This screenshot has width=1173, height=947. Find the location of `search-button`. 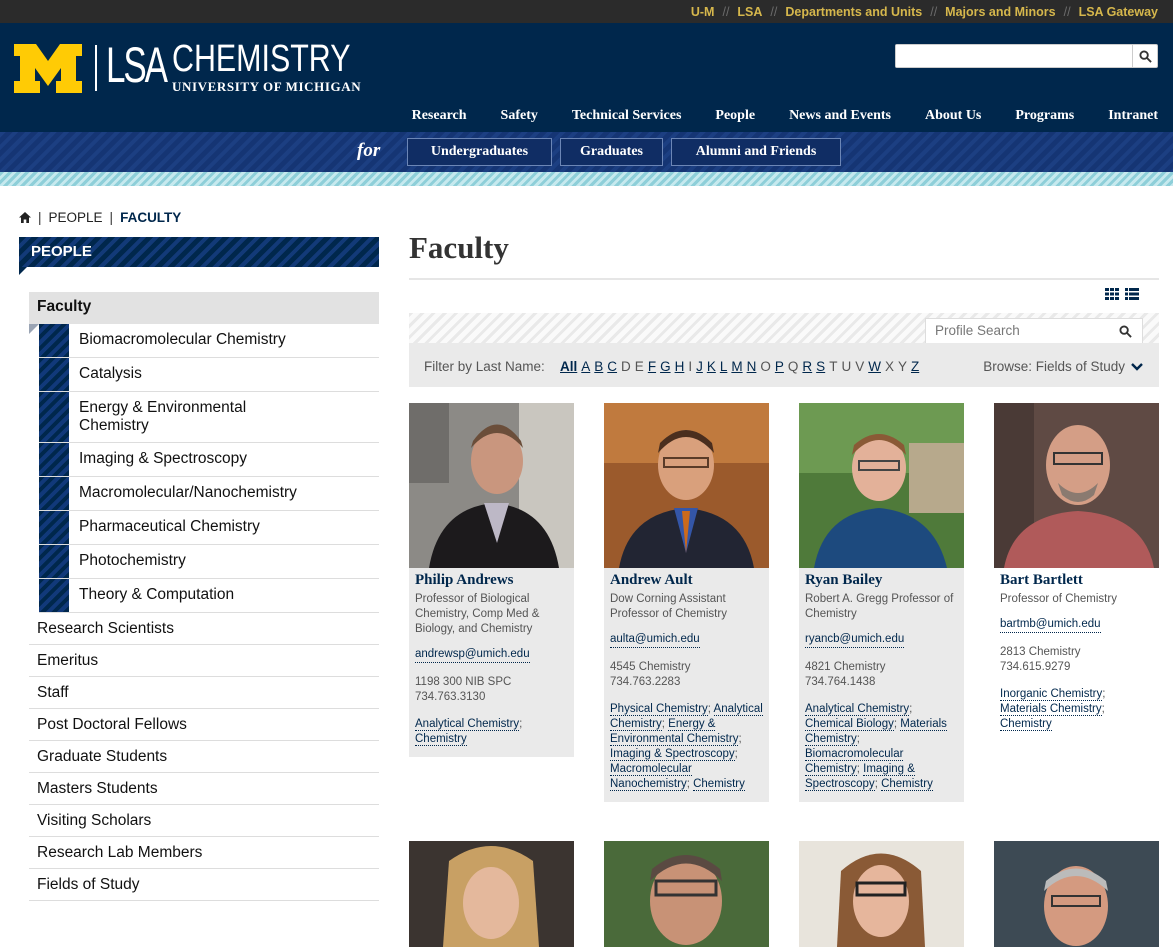

search-button is located at coordinates (1144, 56).